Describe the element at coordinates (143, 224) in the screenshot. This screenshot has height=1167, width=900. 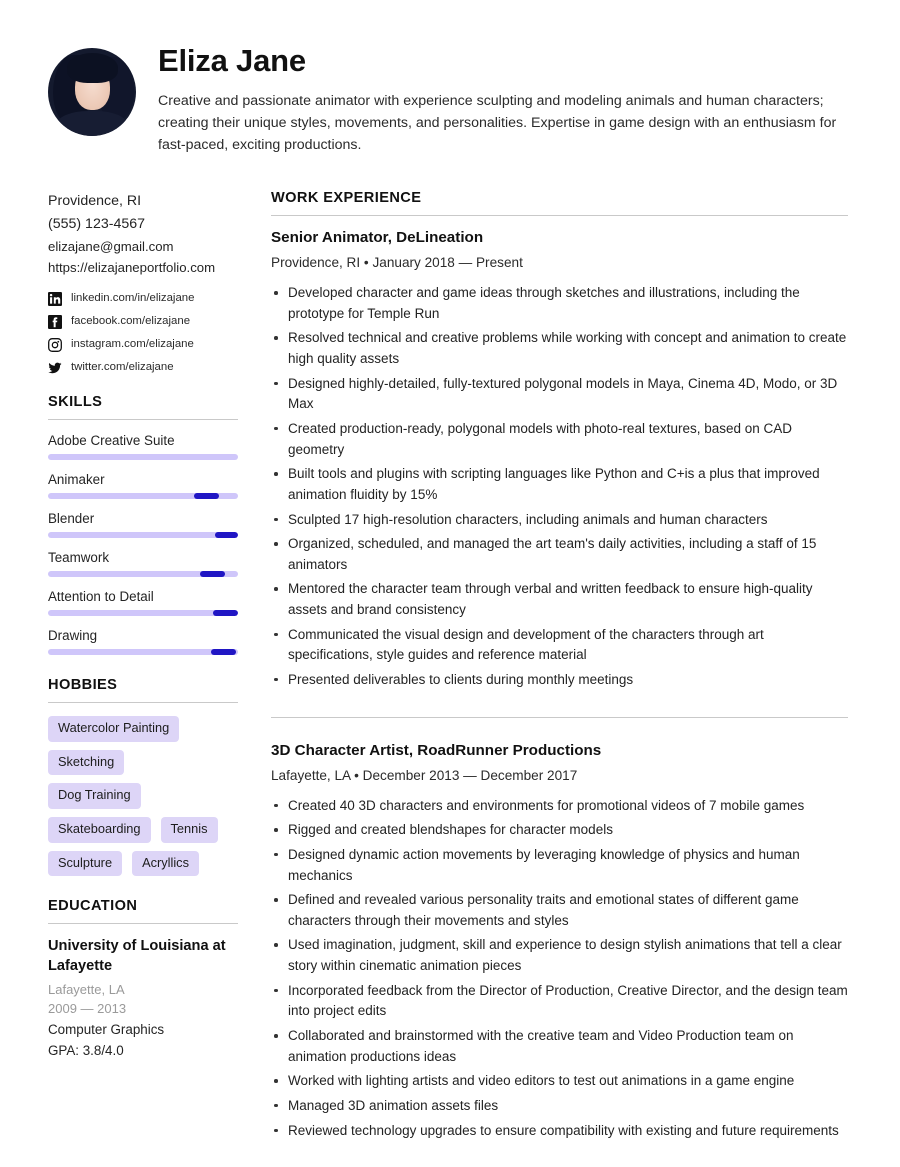
I see `contact-phone: (555) 123-4567` at that location.